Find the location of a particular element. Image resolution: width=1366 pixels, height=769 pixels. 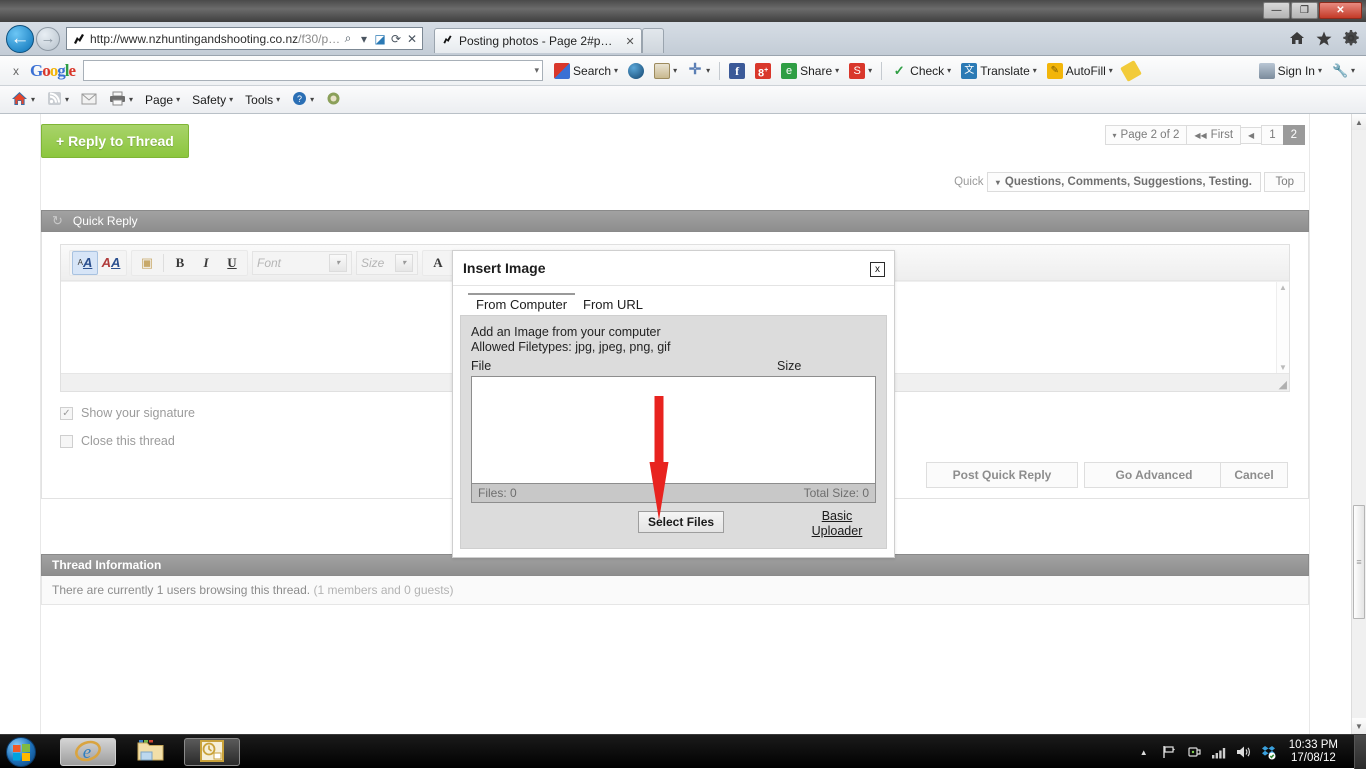

search-history-caret-icon: ▾ is located at coordinates (536, 70).